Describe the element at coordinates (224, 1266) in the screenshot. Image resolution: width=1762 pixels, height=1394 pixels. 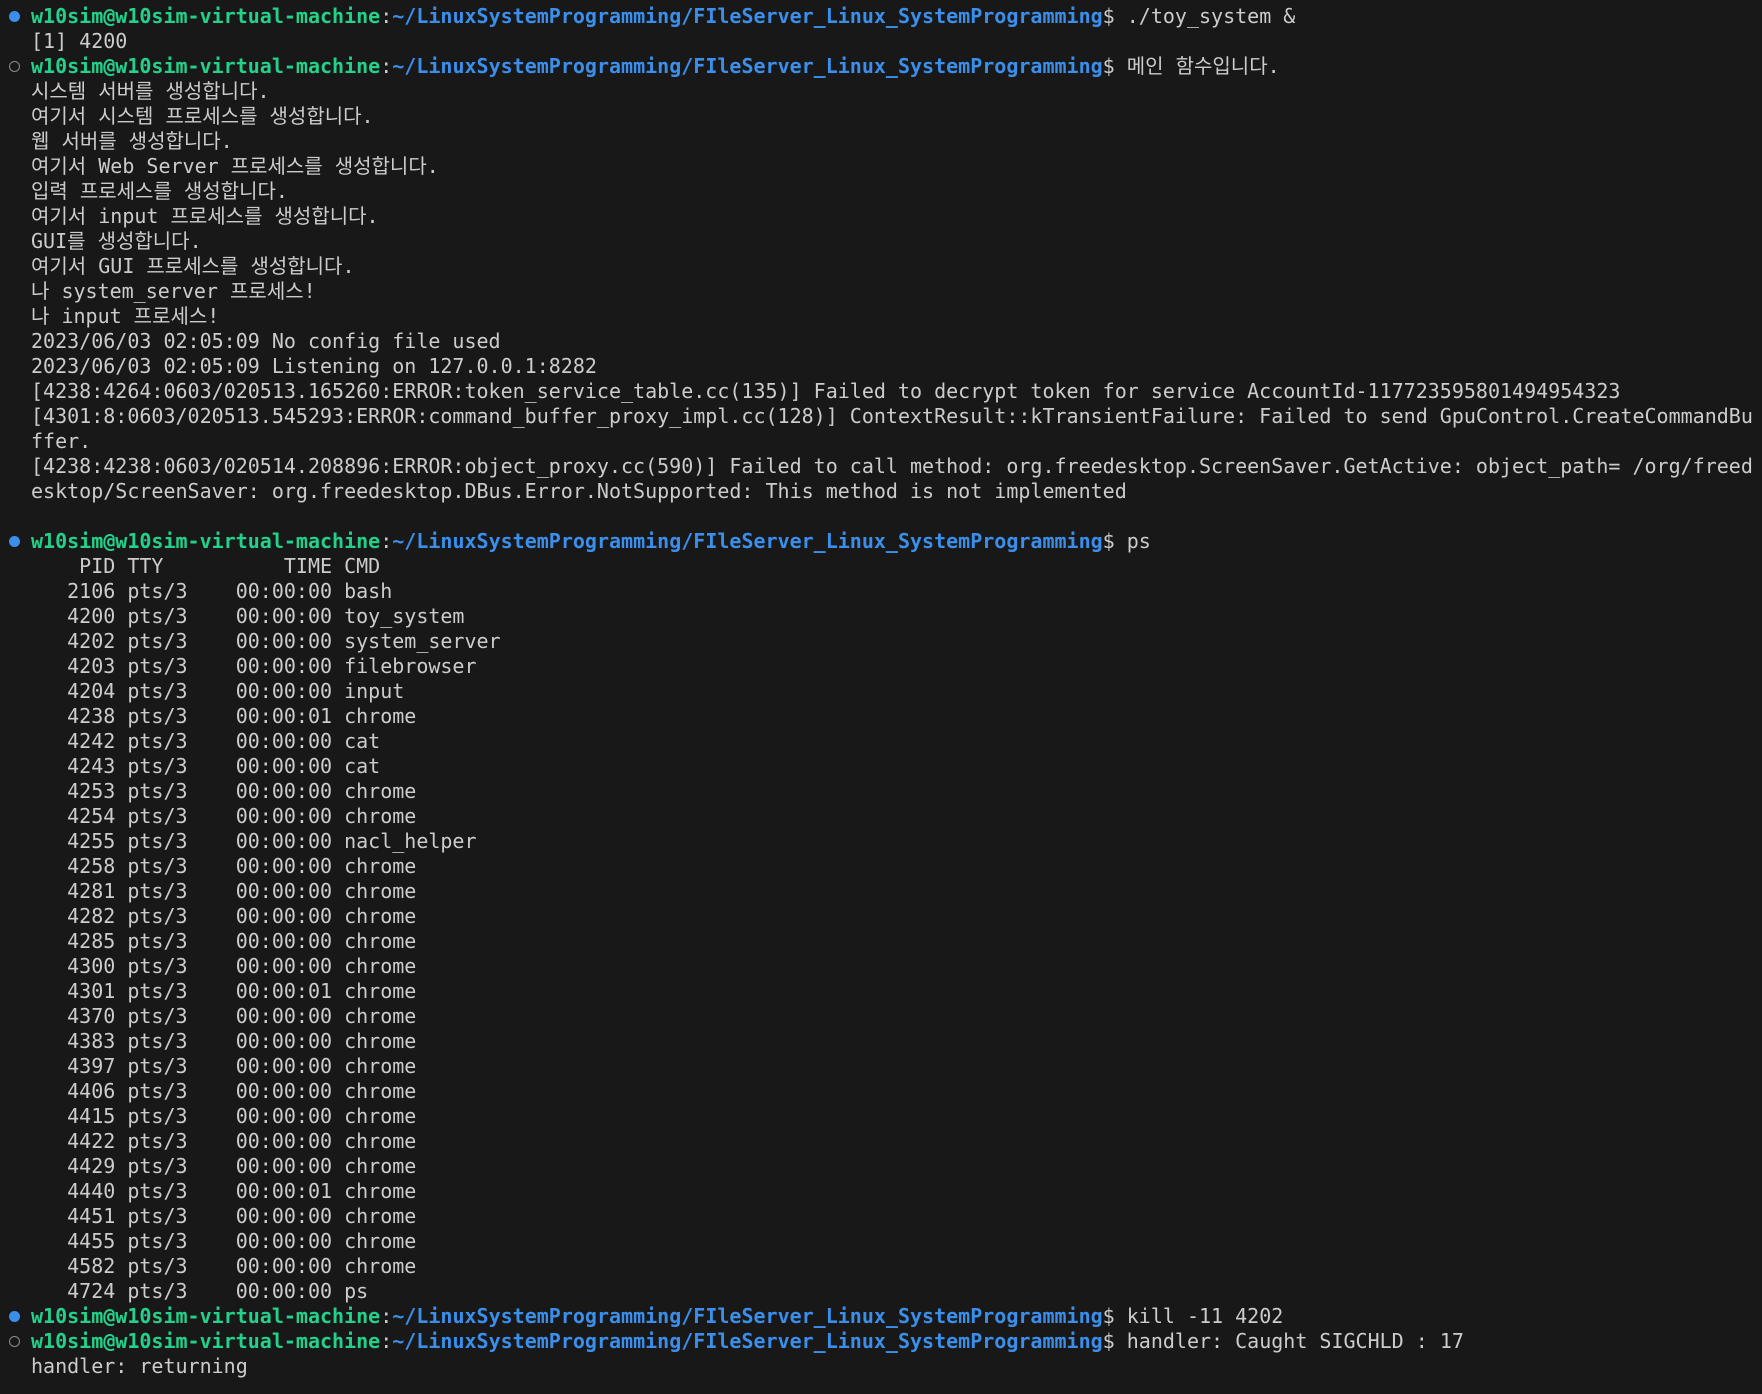
I see `output-text: 4582 pts/3 00:00:00 chrome` at that location.